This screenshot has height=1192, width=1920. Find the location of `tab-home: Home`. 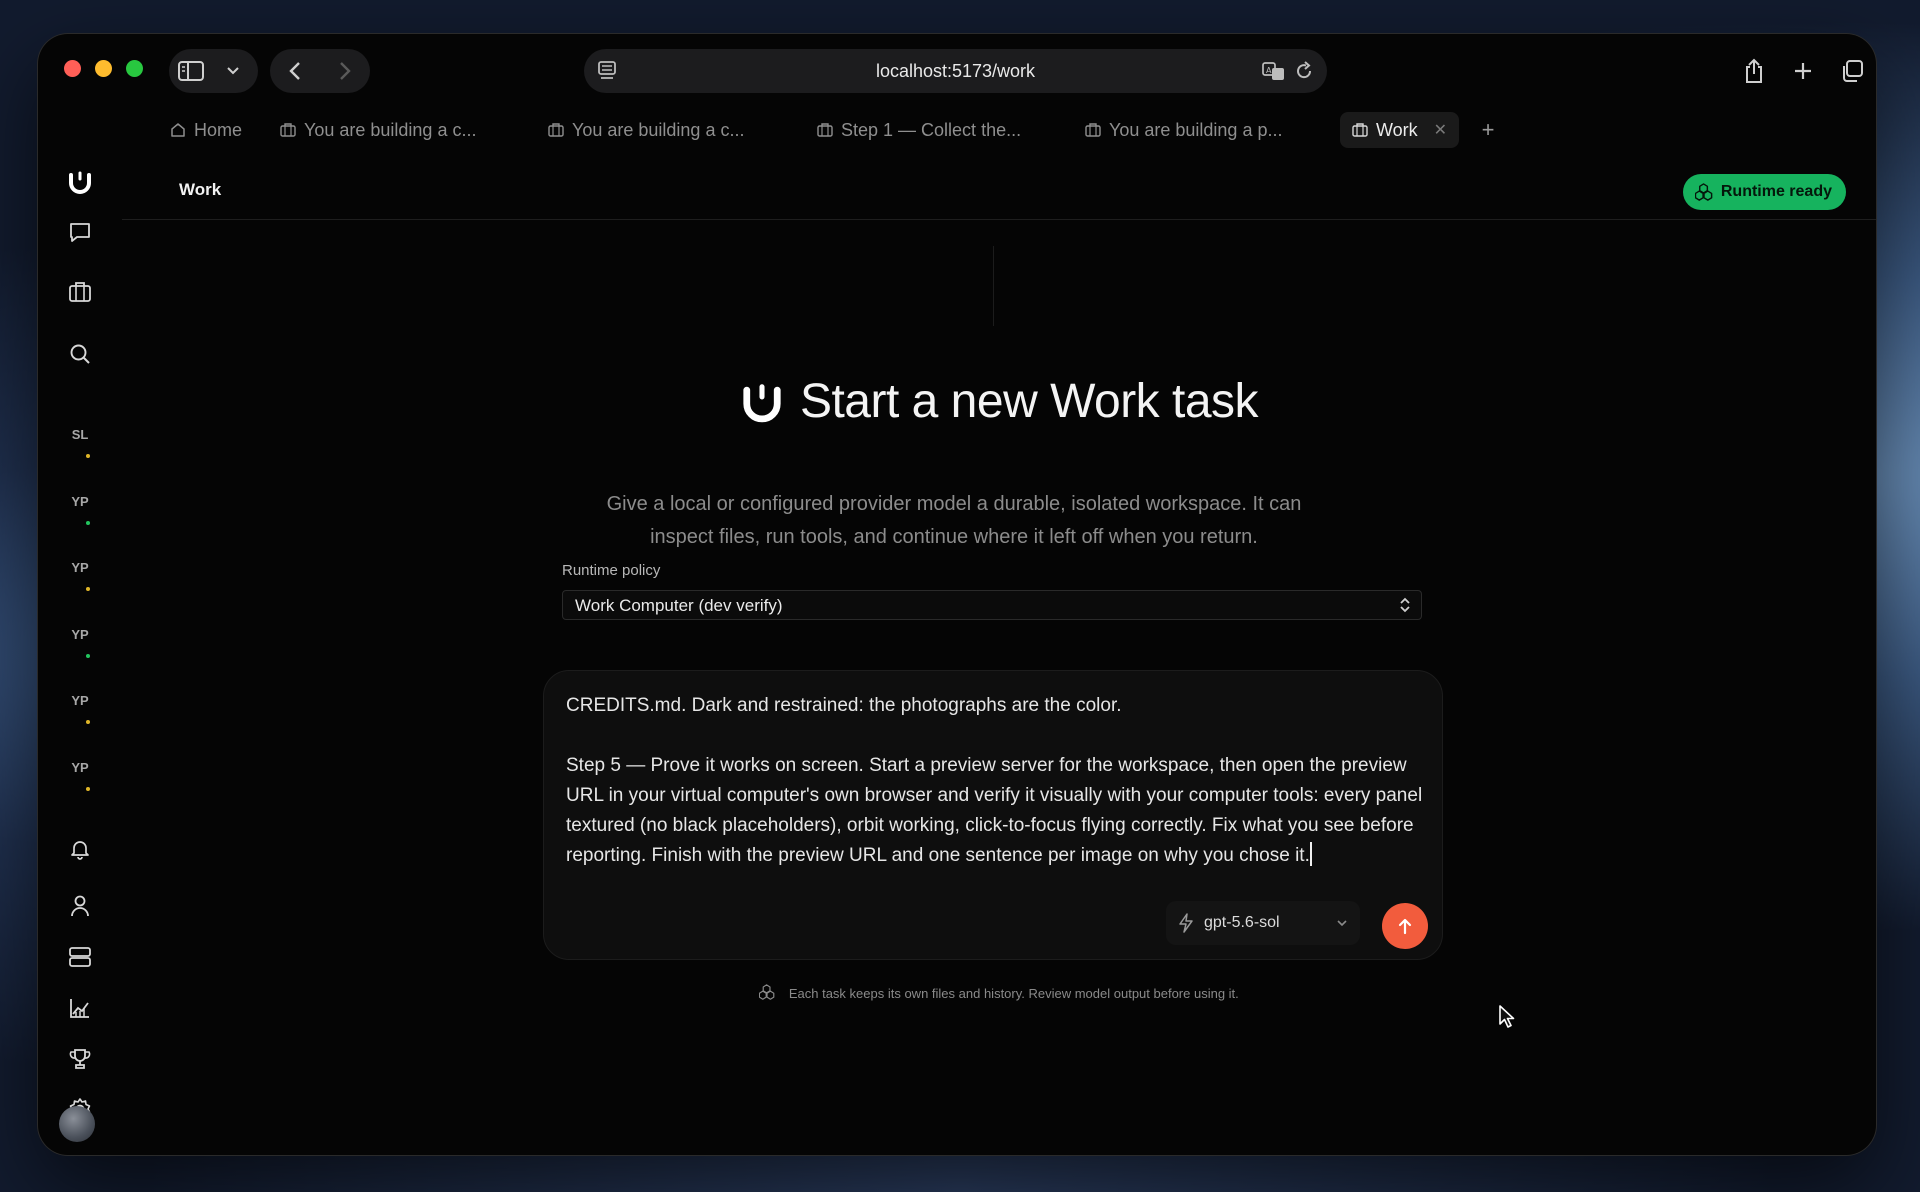

tab-home: Home is located at coordinates (206, 130).